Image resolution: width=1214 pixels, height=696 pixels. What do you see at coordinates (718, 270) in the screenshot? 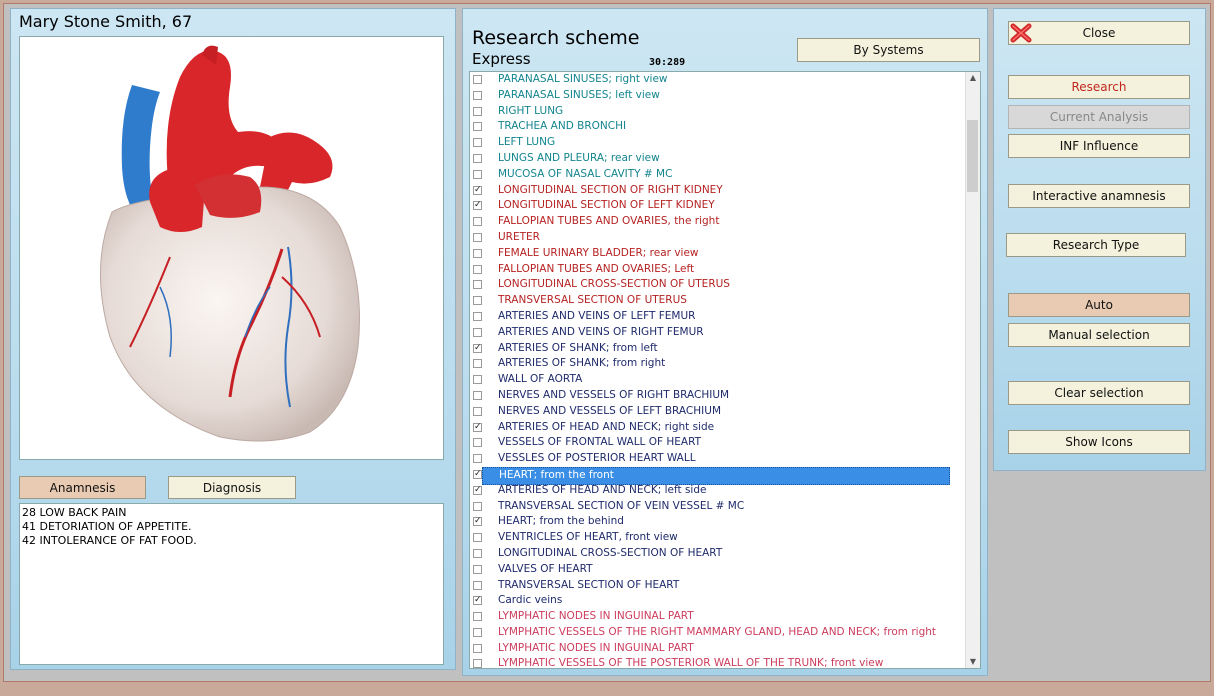
I see `list-item: FALLOPIAN TUBES AND OVARIES; Left` at bounding box center [718, 270].